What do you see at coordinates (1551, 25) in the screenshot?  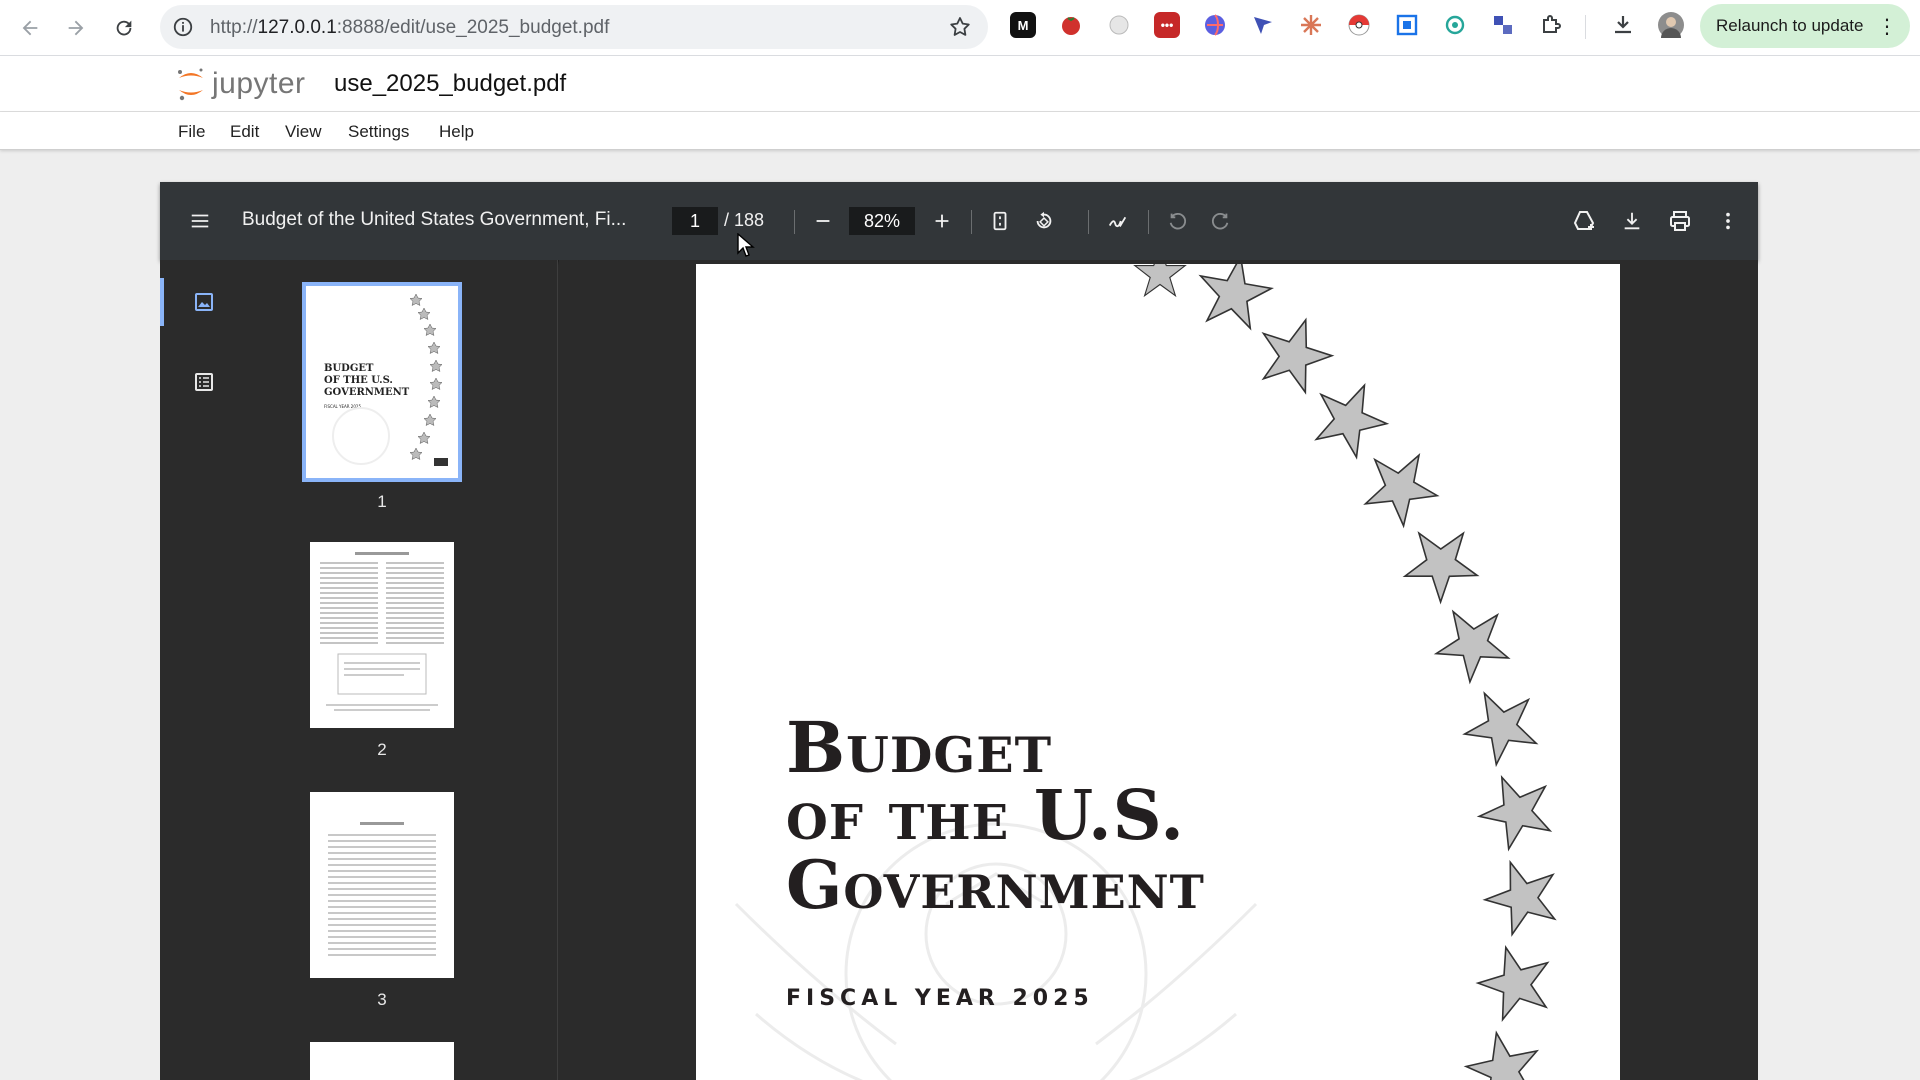 I see `puzzle-extensions-icon` at bounding box center [1551, 25].